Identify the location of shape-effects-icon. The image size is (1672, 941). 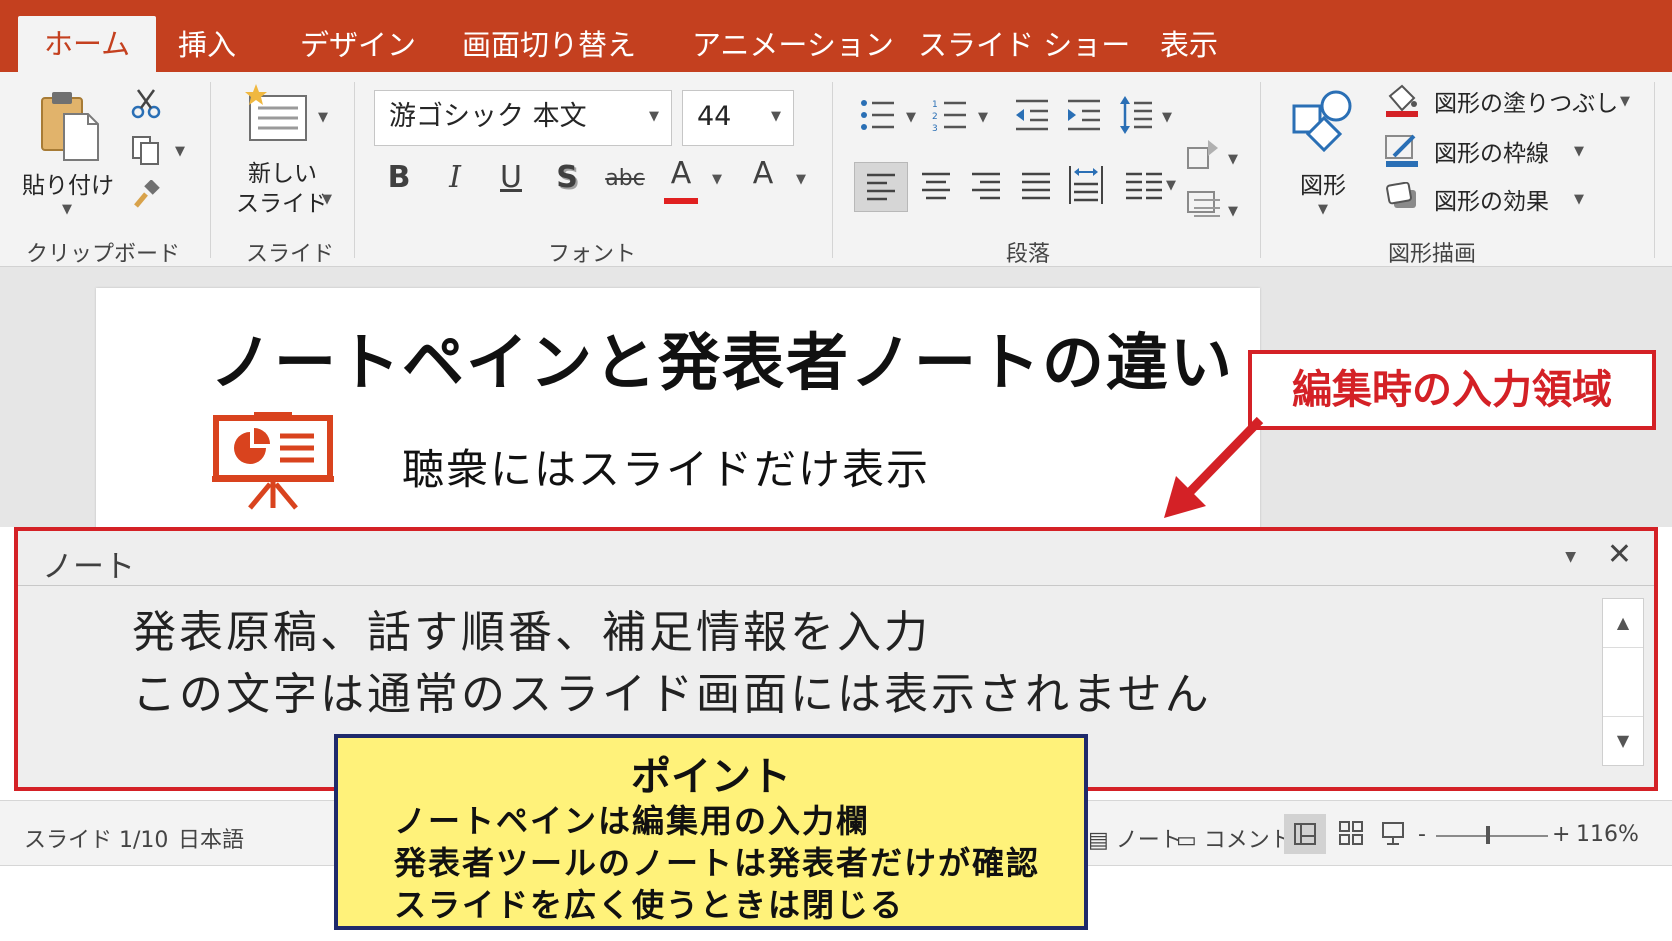
(1403, 197).